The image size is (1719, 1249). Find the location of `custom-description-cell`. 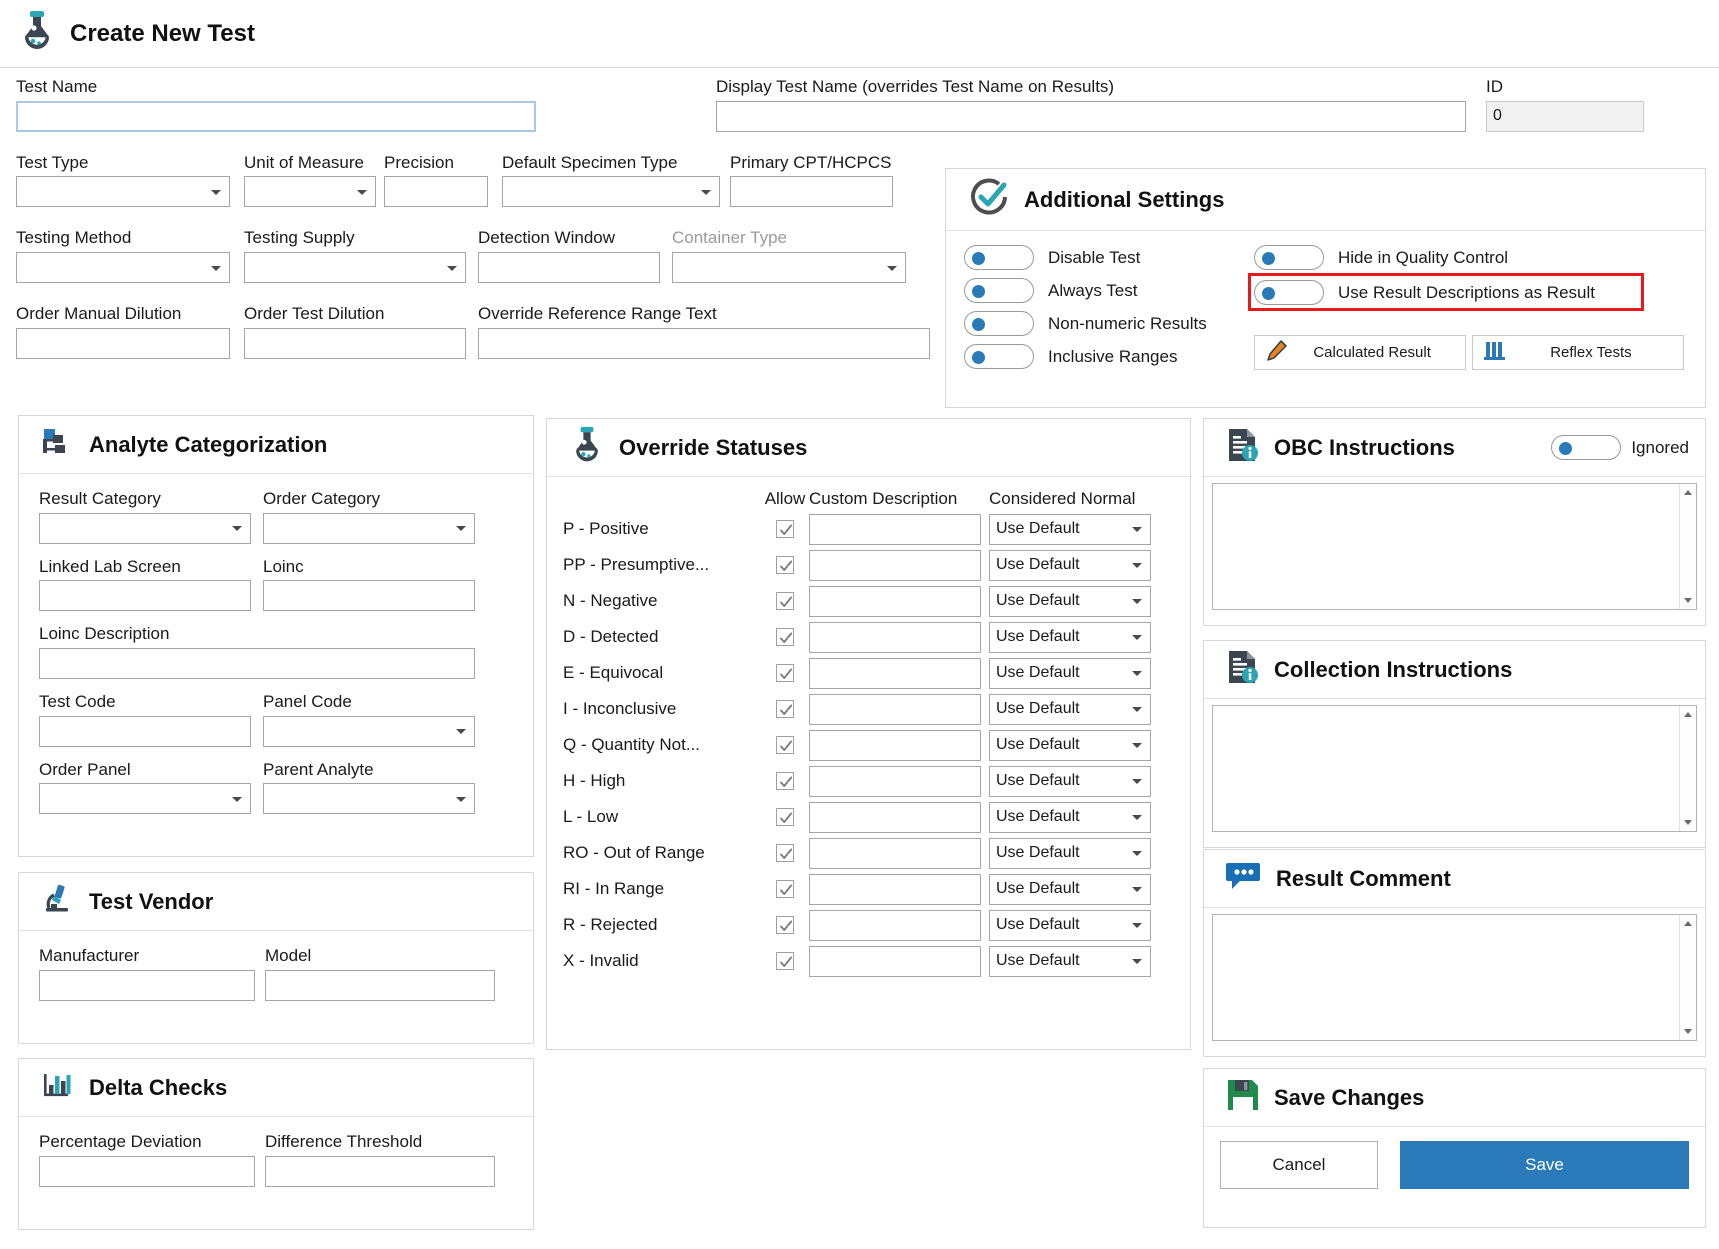

custom-description-cell is located at coordinates (895, 925).